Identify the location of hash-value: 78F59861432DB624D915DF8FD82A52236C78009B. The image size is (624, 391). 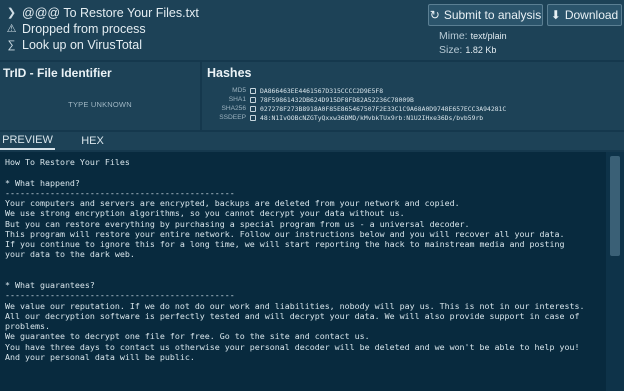
(337, 100).